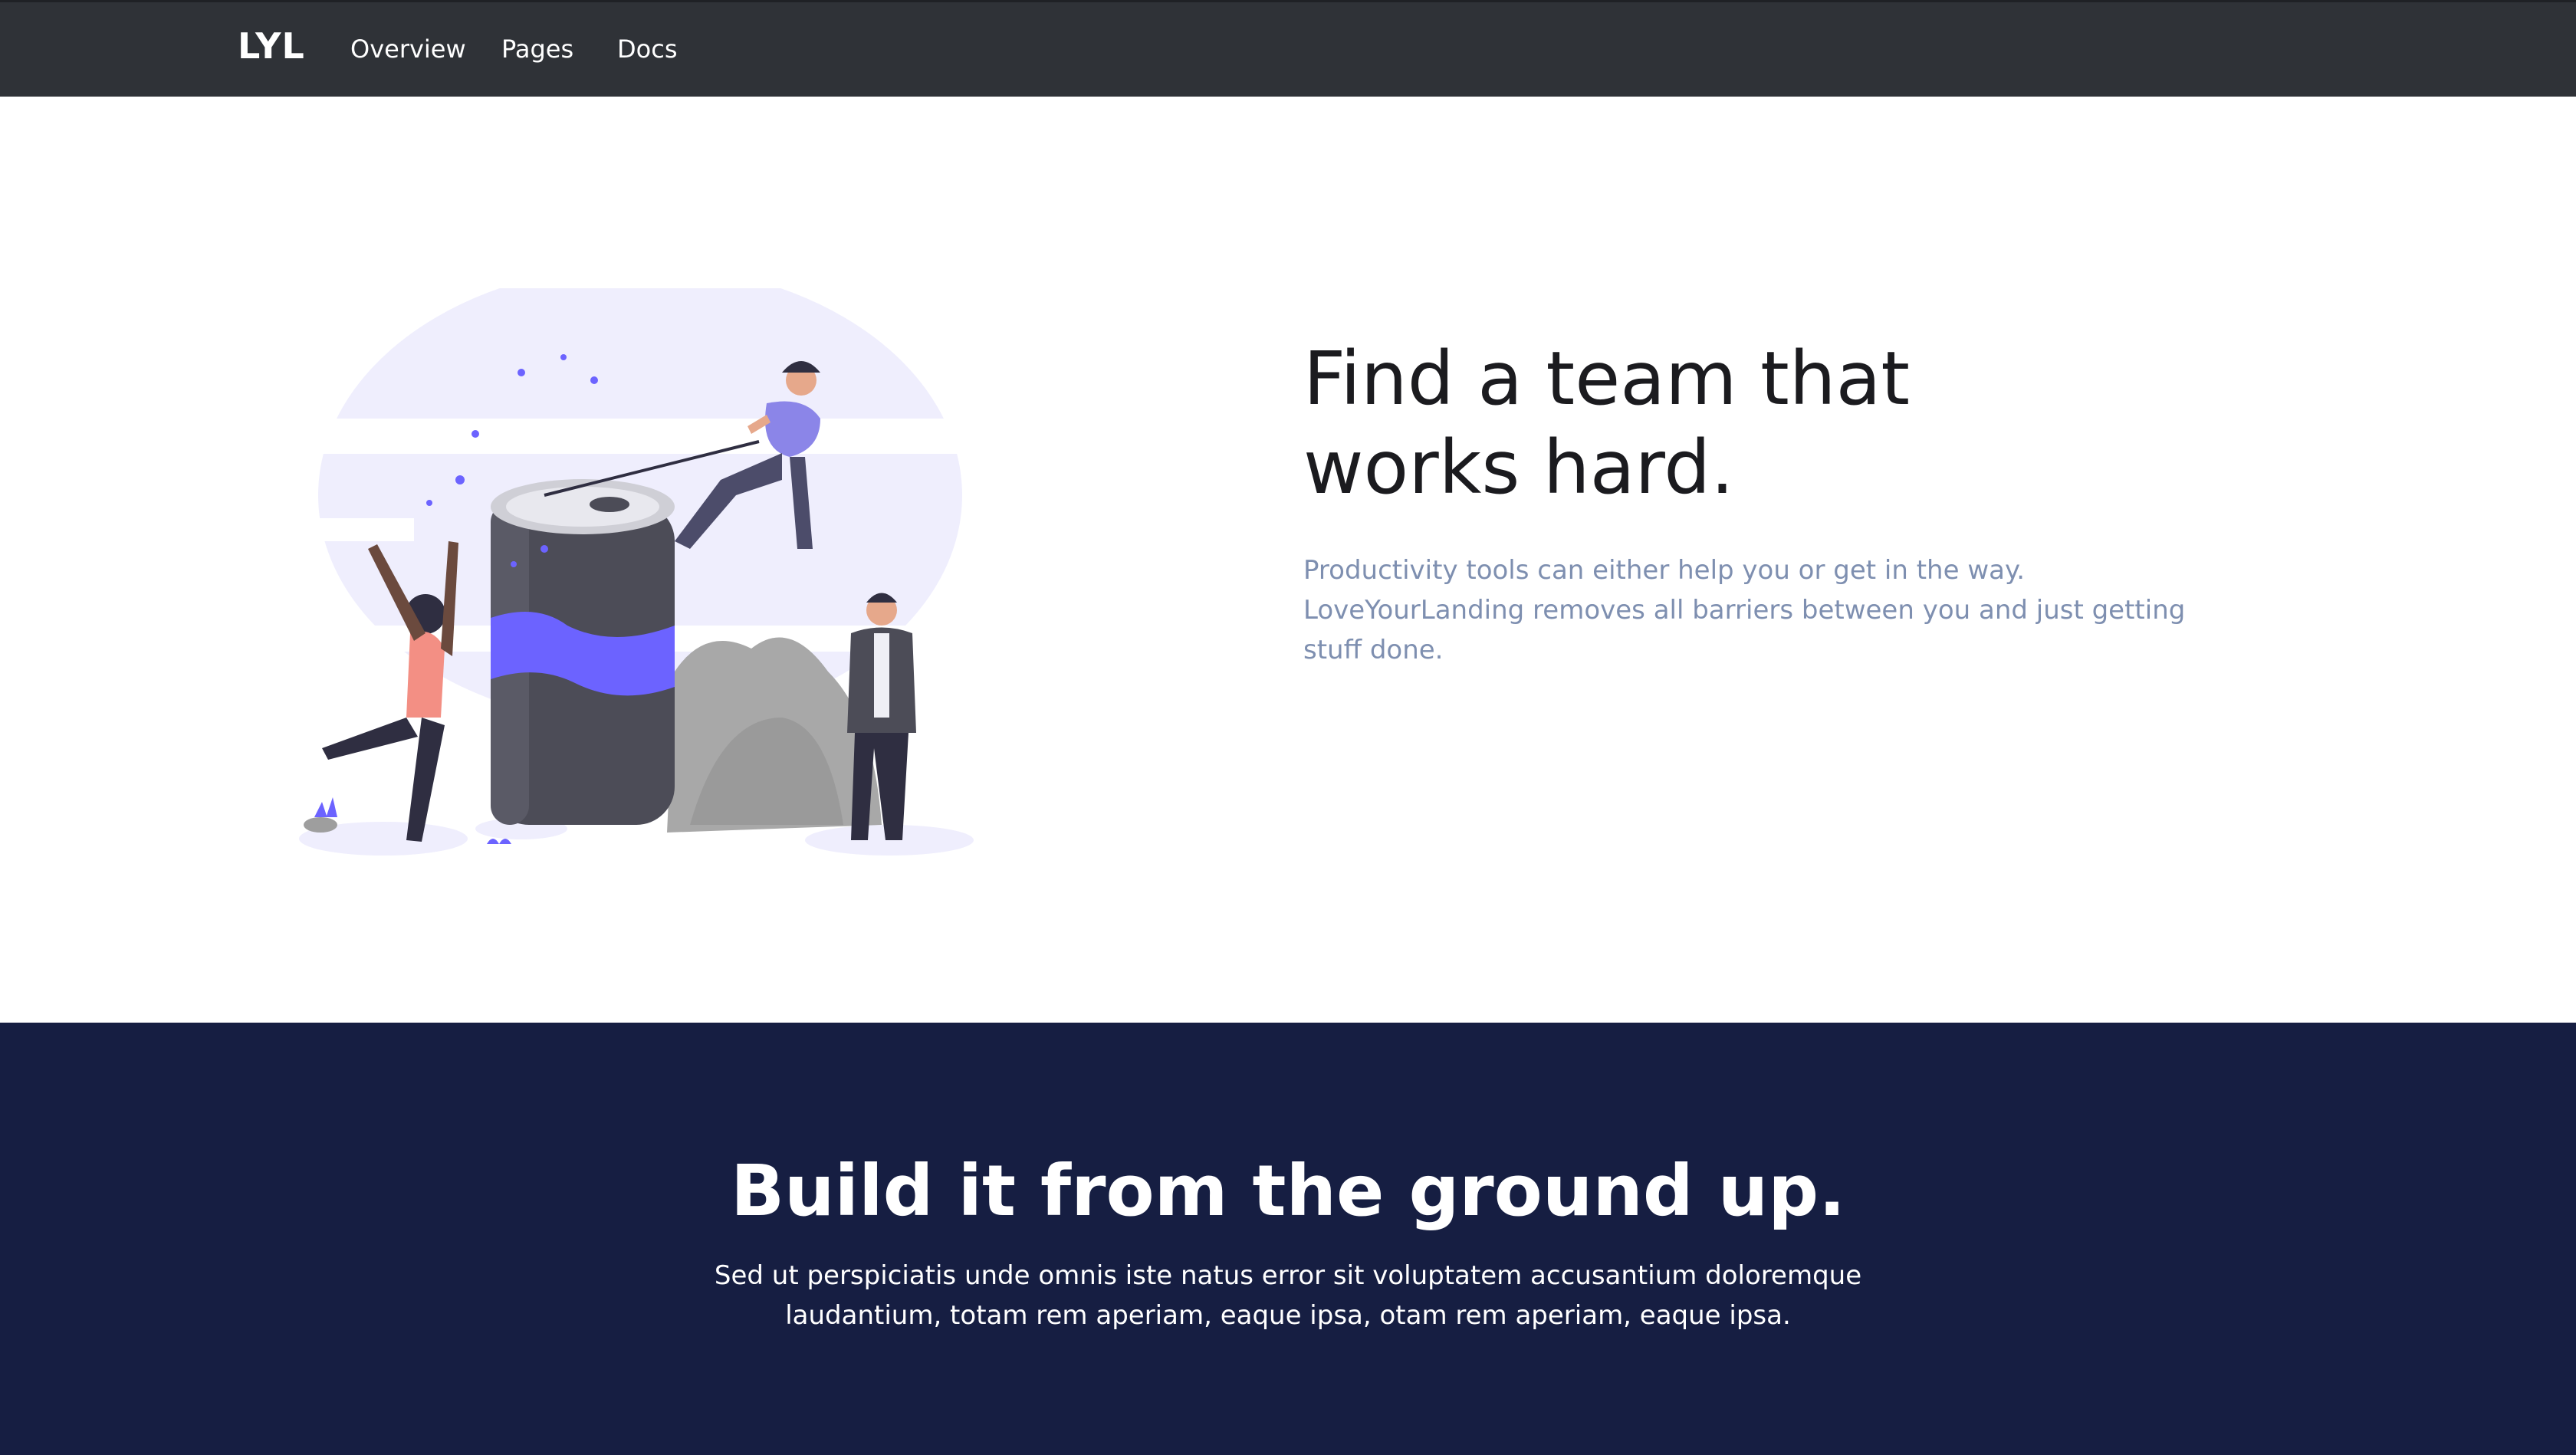 This screenshot has height=1455, width=2576. I want to click on top-navbar: LYL Overview Pages Docs, so click(1288, 48).